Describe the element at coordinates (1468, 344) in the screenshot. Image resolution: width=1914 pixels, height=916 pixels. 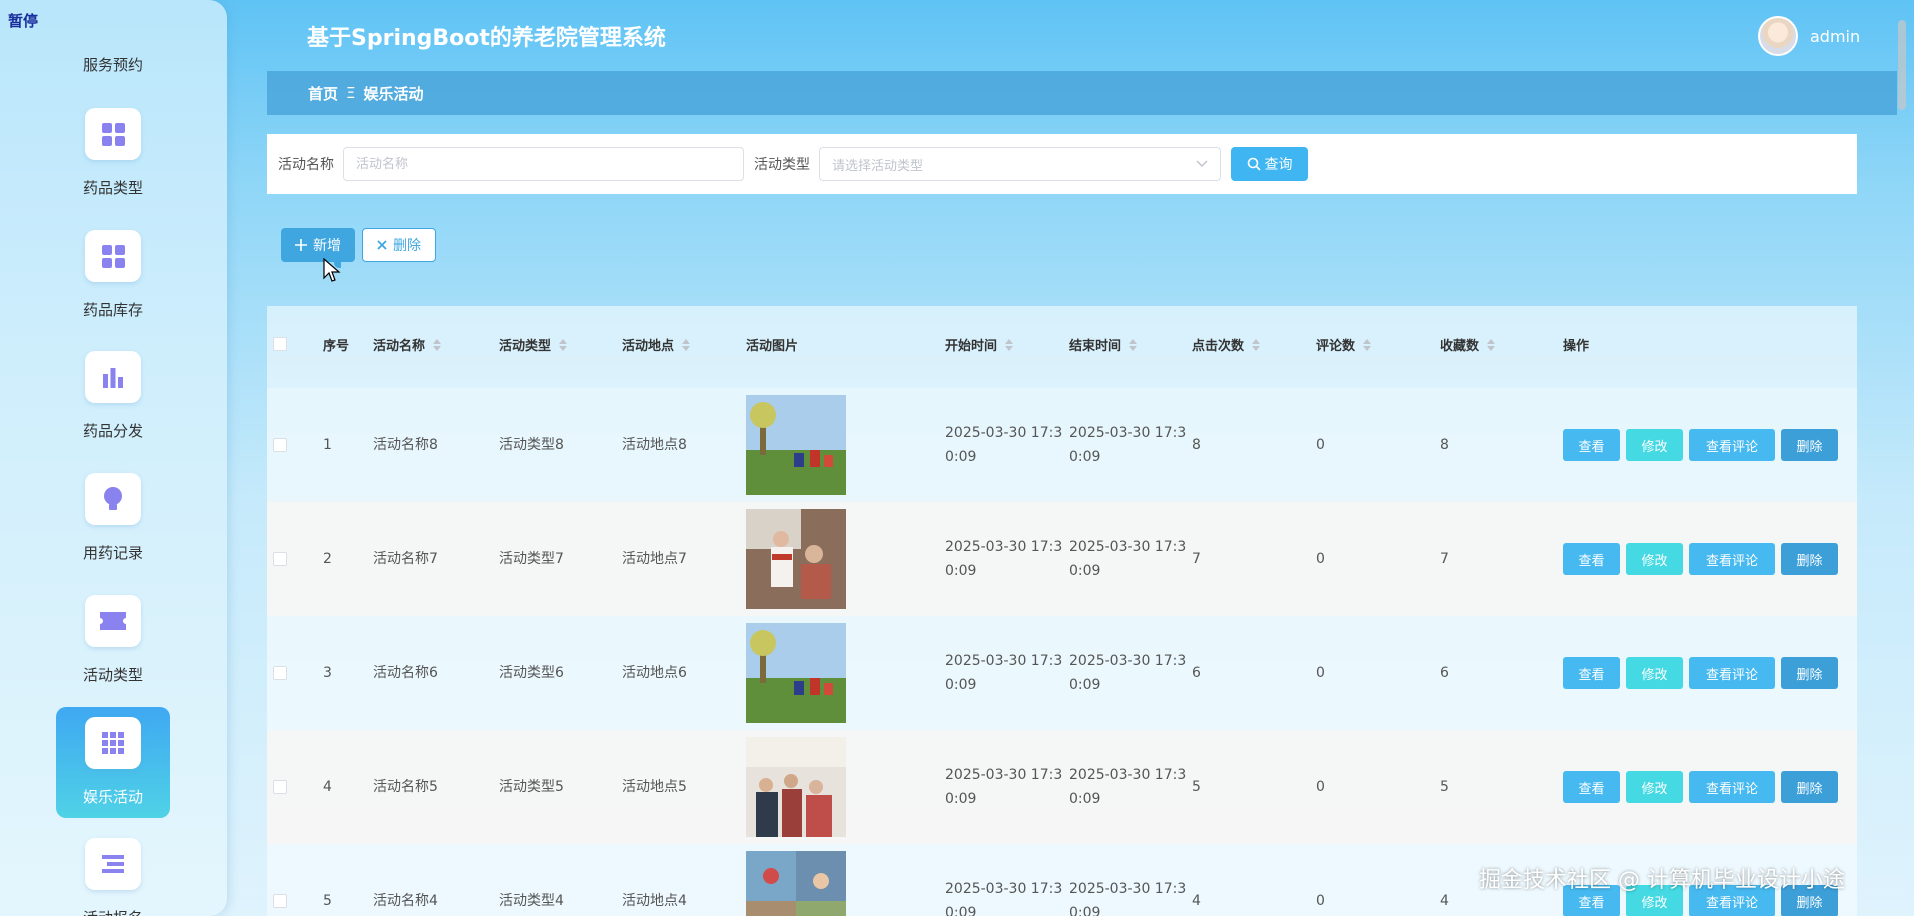
I see `header-favorites: 收藏数` at that location.